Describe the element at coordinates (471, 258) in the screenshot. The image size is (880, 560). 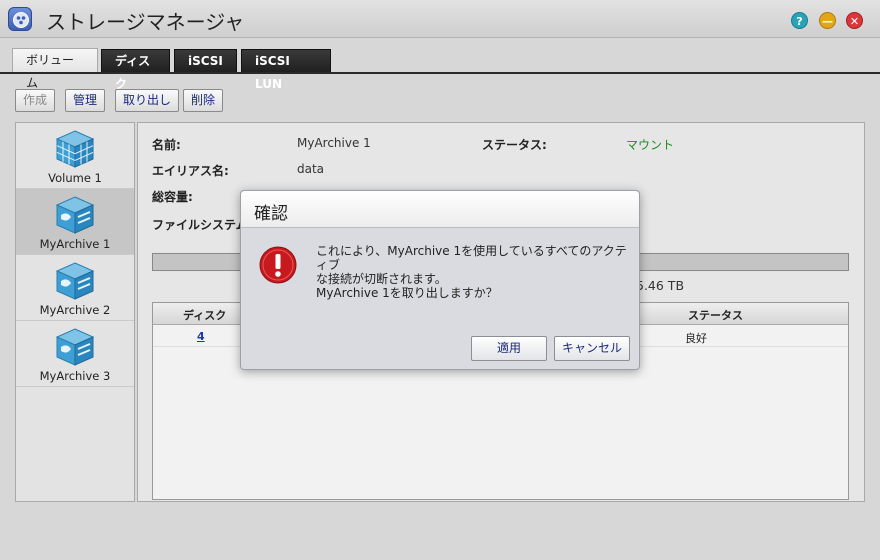
I see `dialog-message-line: これにより、MyArchive 1を使用しているすべてのアクティブ` at that location.